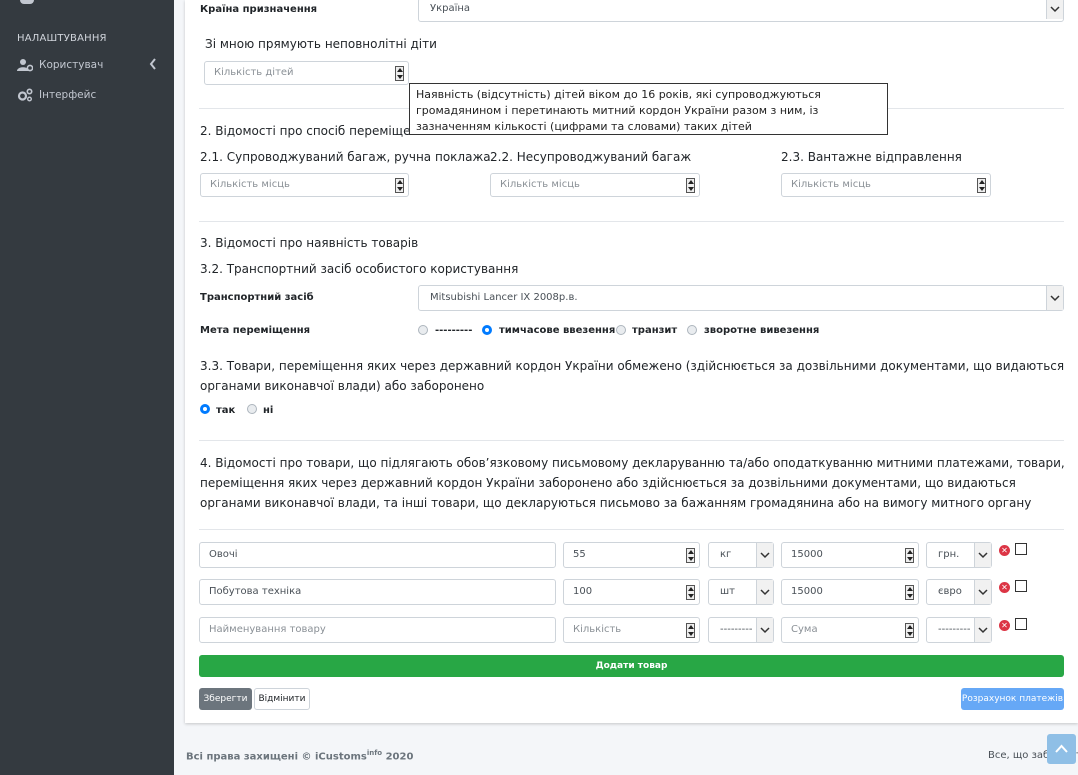 The height and width of the screenshot is (775, 1078). Describe the element at coordinates (304, 185) in the screenshot. I see `accompanied-baggage-input: Кількість місць` at that location.